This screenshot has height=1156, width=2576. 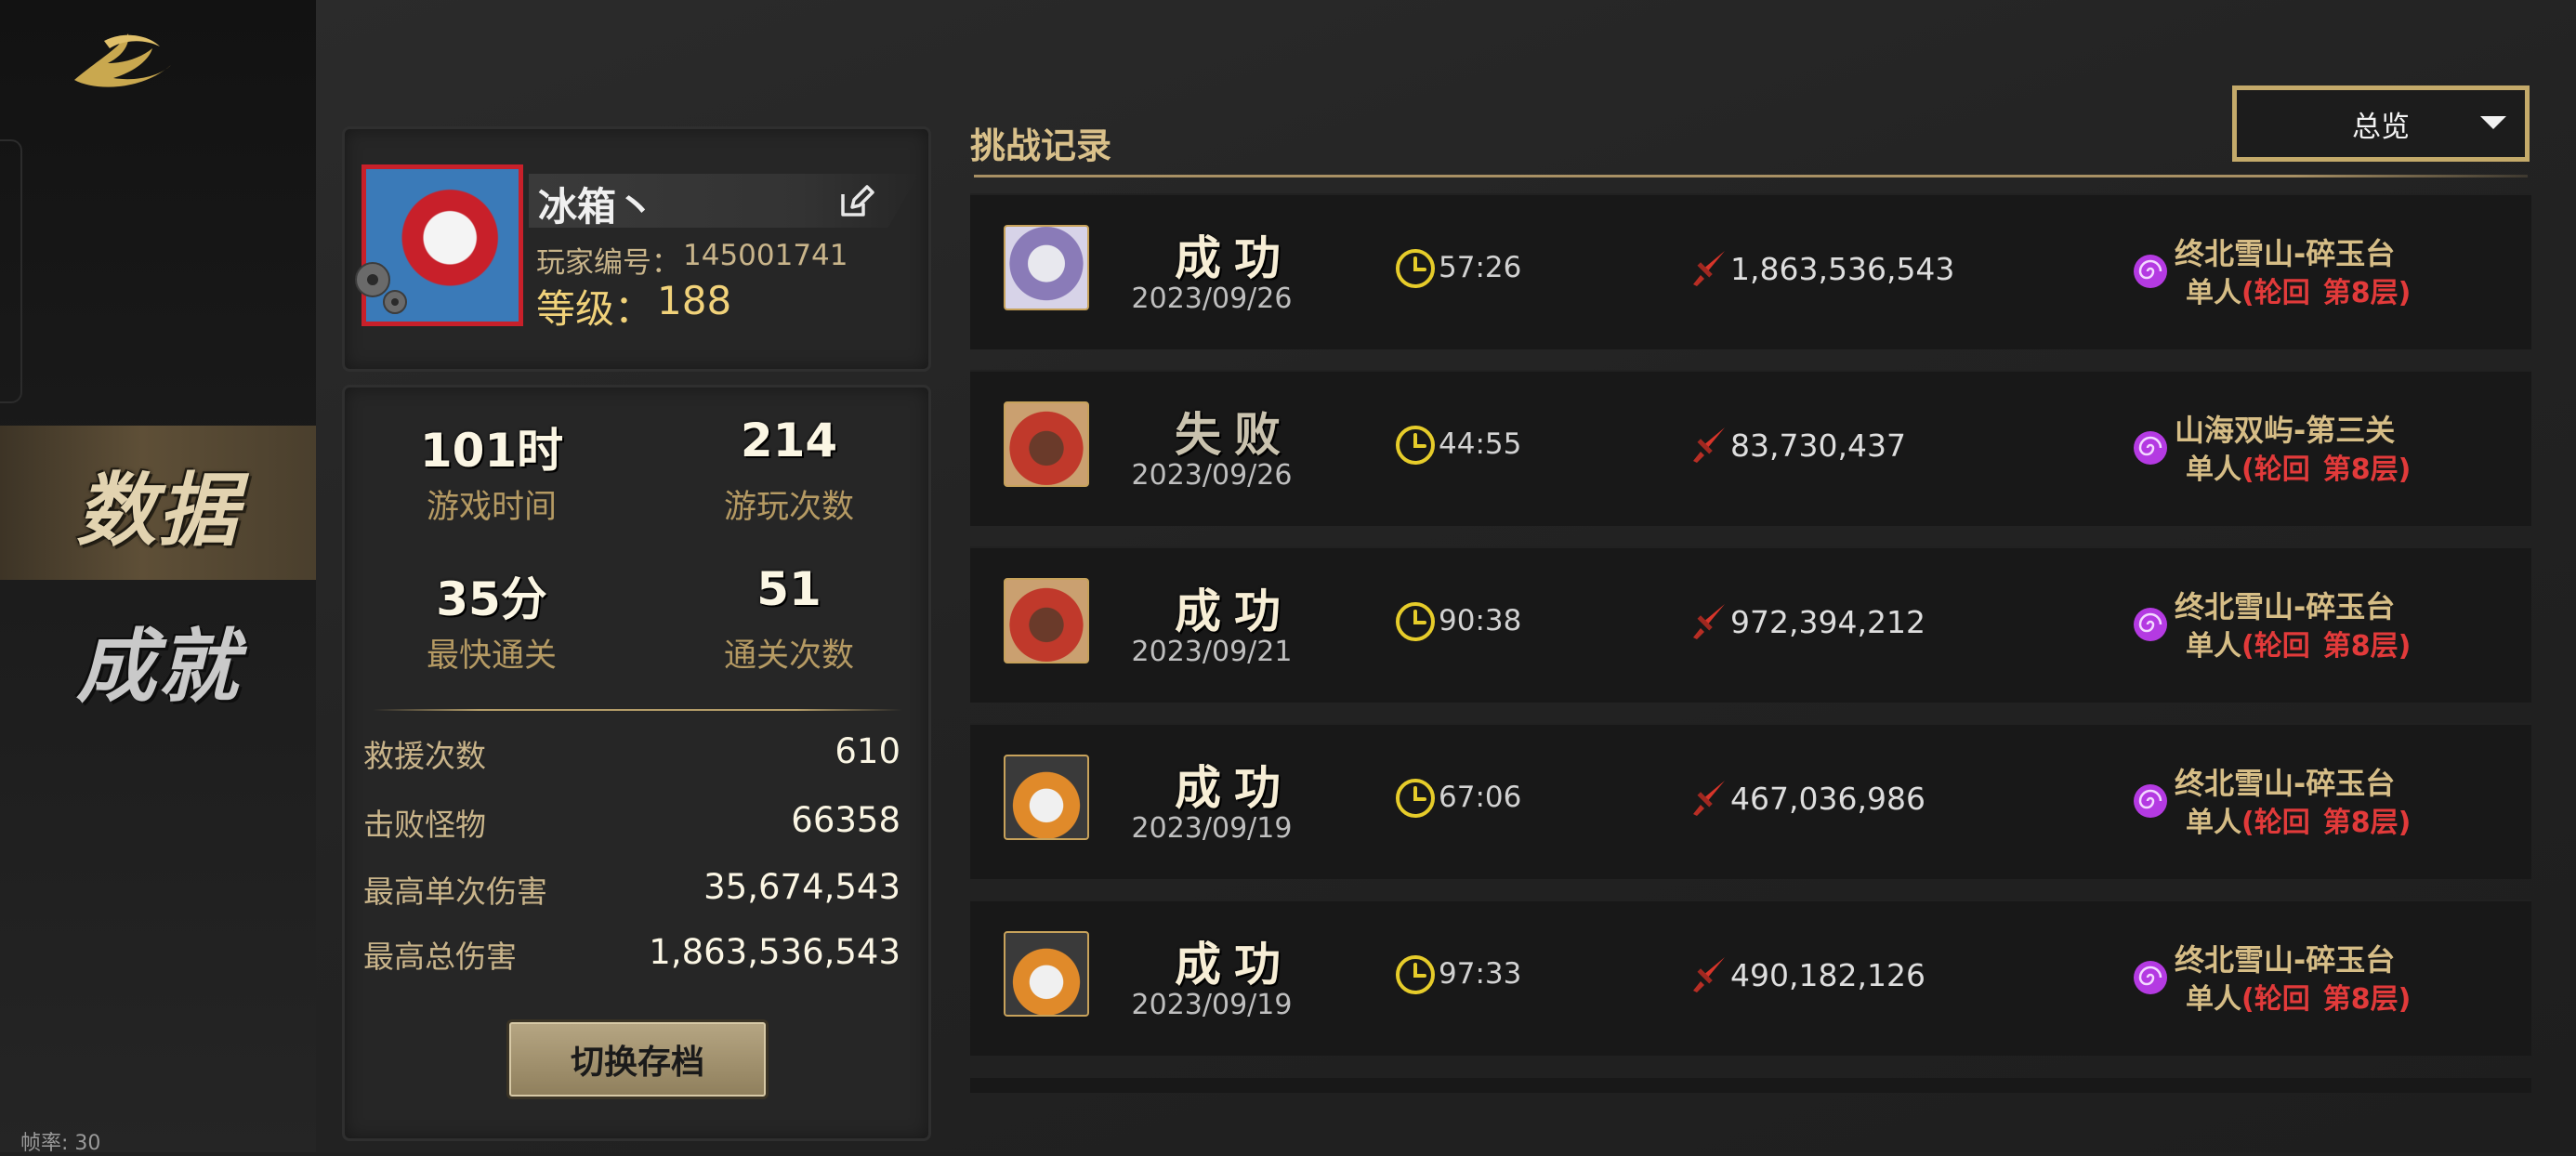 I want to click on challenge-record-partial, so click(x=1750, y=1085).